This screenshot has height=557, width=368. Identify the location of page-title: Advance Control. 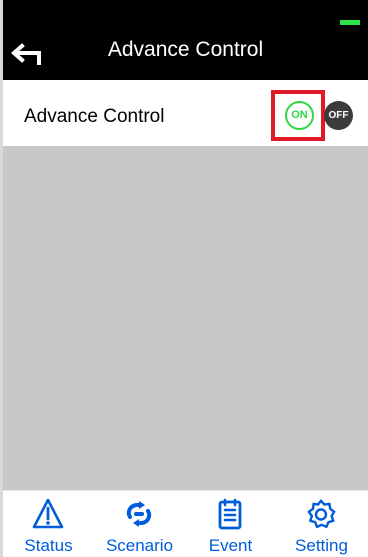
(185, 49).